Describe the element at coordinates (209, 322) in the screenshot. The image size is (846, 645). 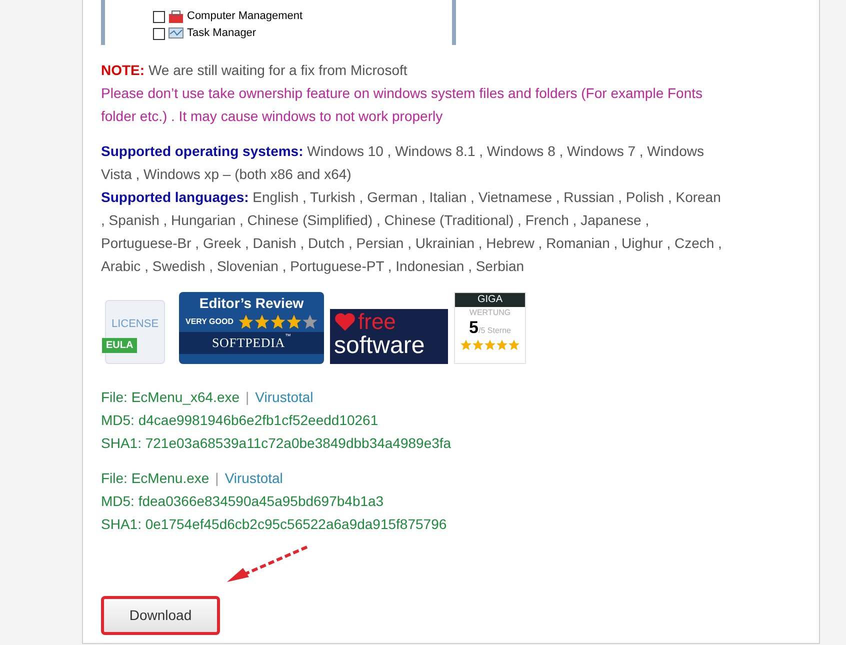
I see `rating-label: VERY GOOD` at that location.